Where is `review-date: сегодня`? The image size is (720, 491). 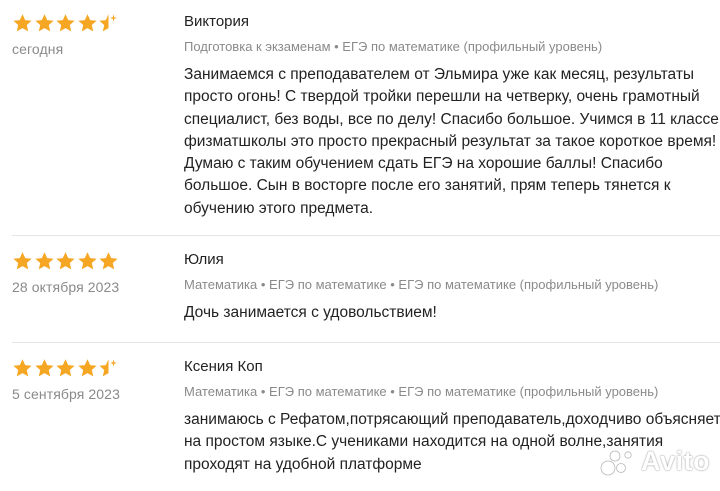 review-date: сегодня is located at coordinates (38, 49).